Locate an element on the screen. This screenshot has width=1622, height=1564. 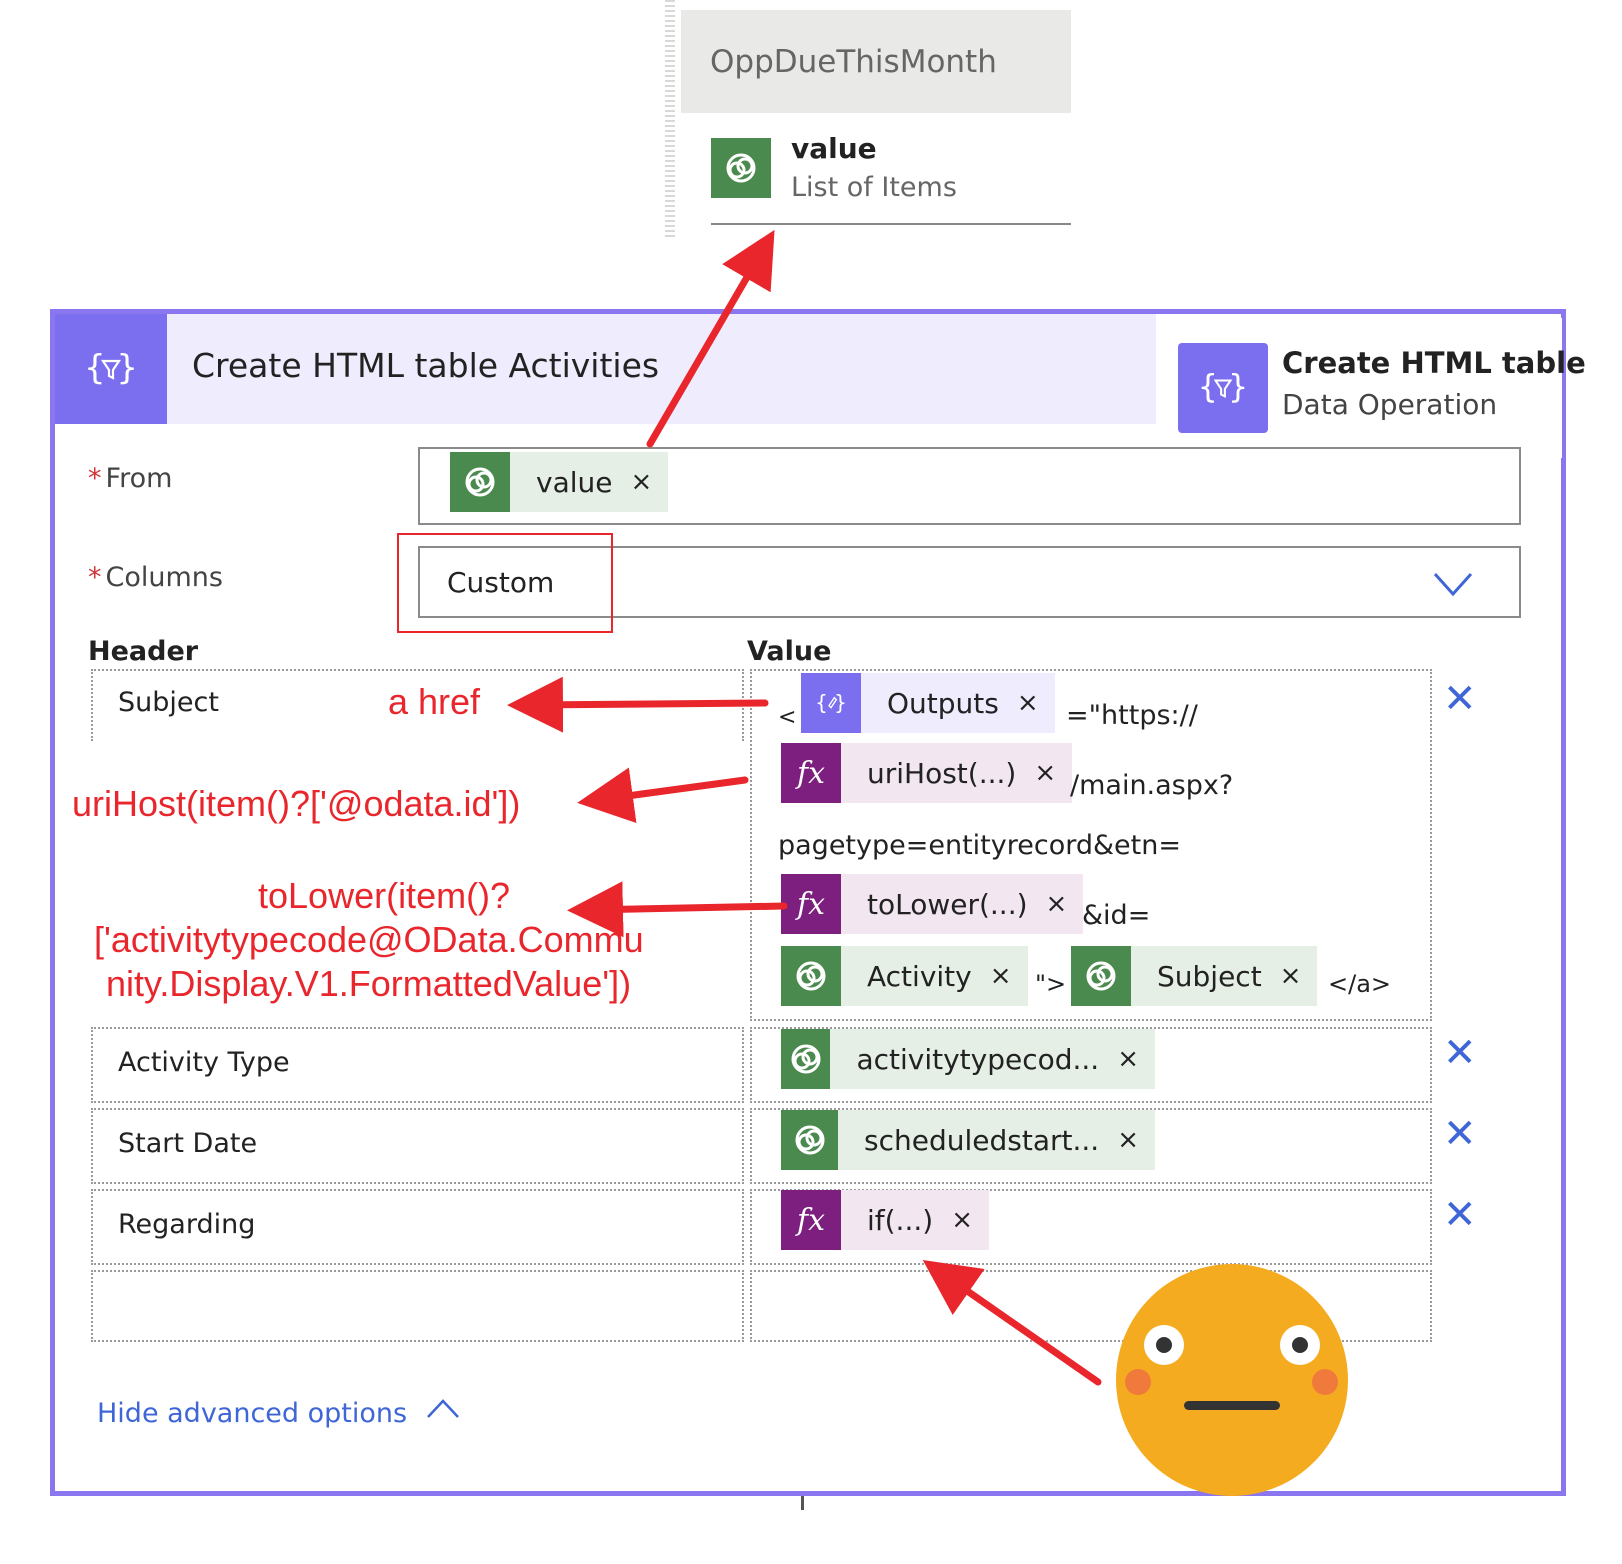
flow-connector is located at coordinates (802, 1503).